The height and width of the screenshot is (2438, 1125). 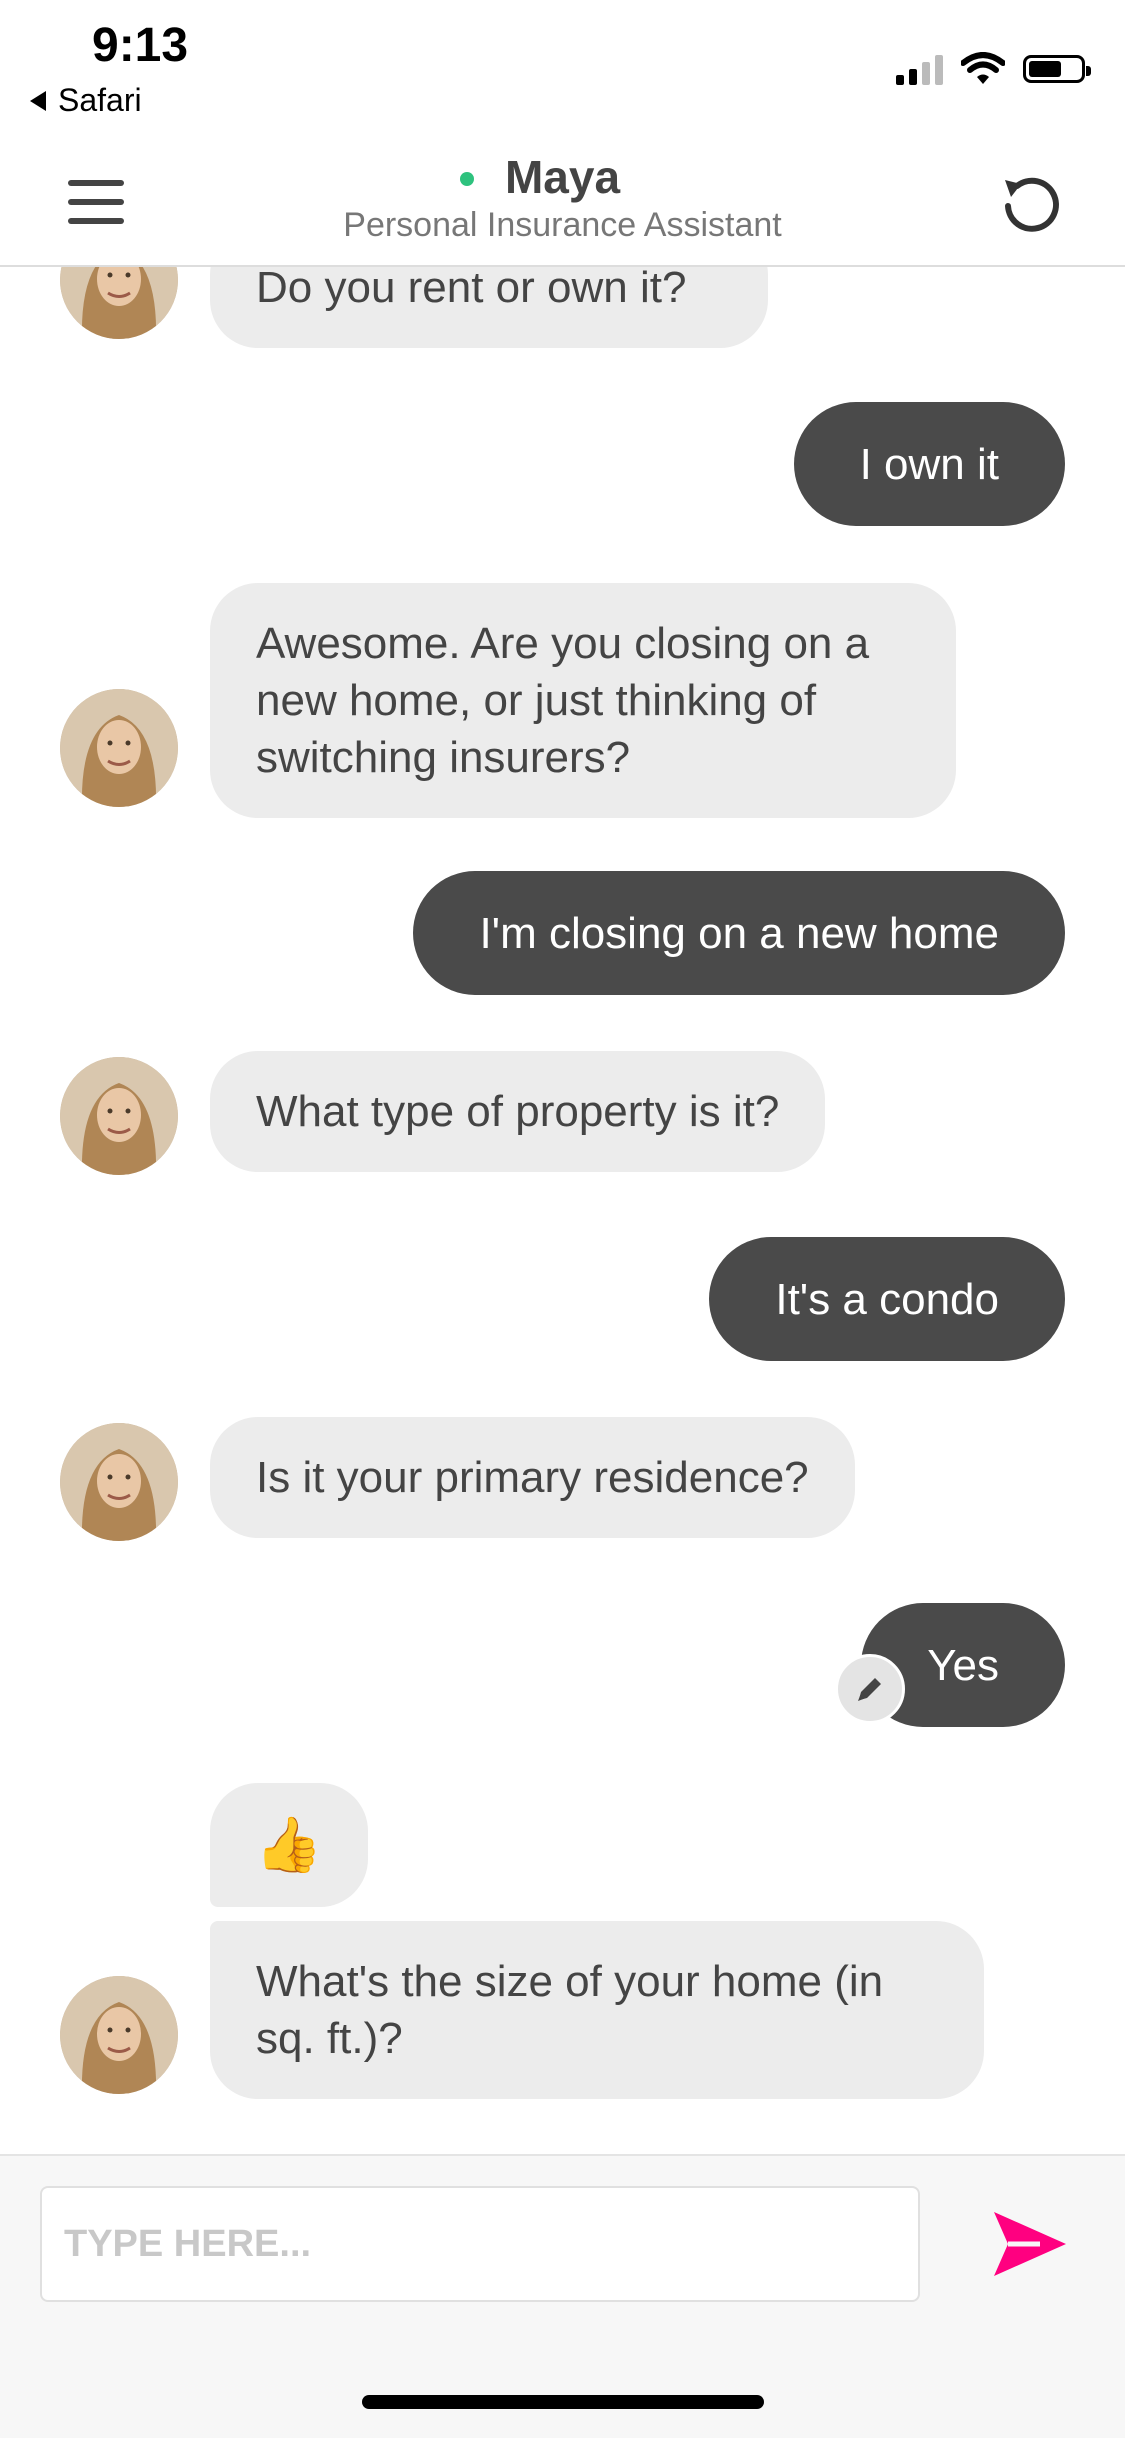 I want to click on user-message-bubble: I'm closing on a new home, so click(x=739, y=933).